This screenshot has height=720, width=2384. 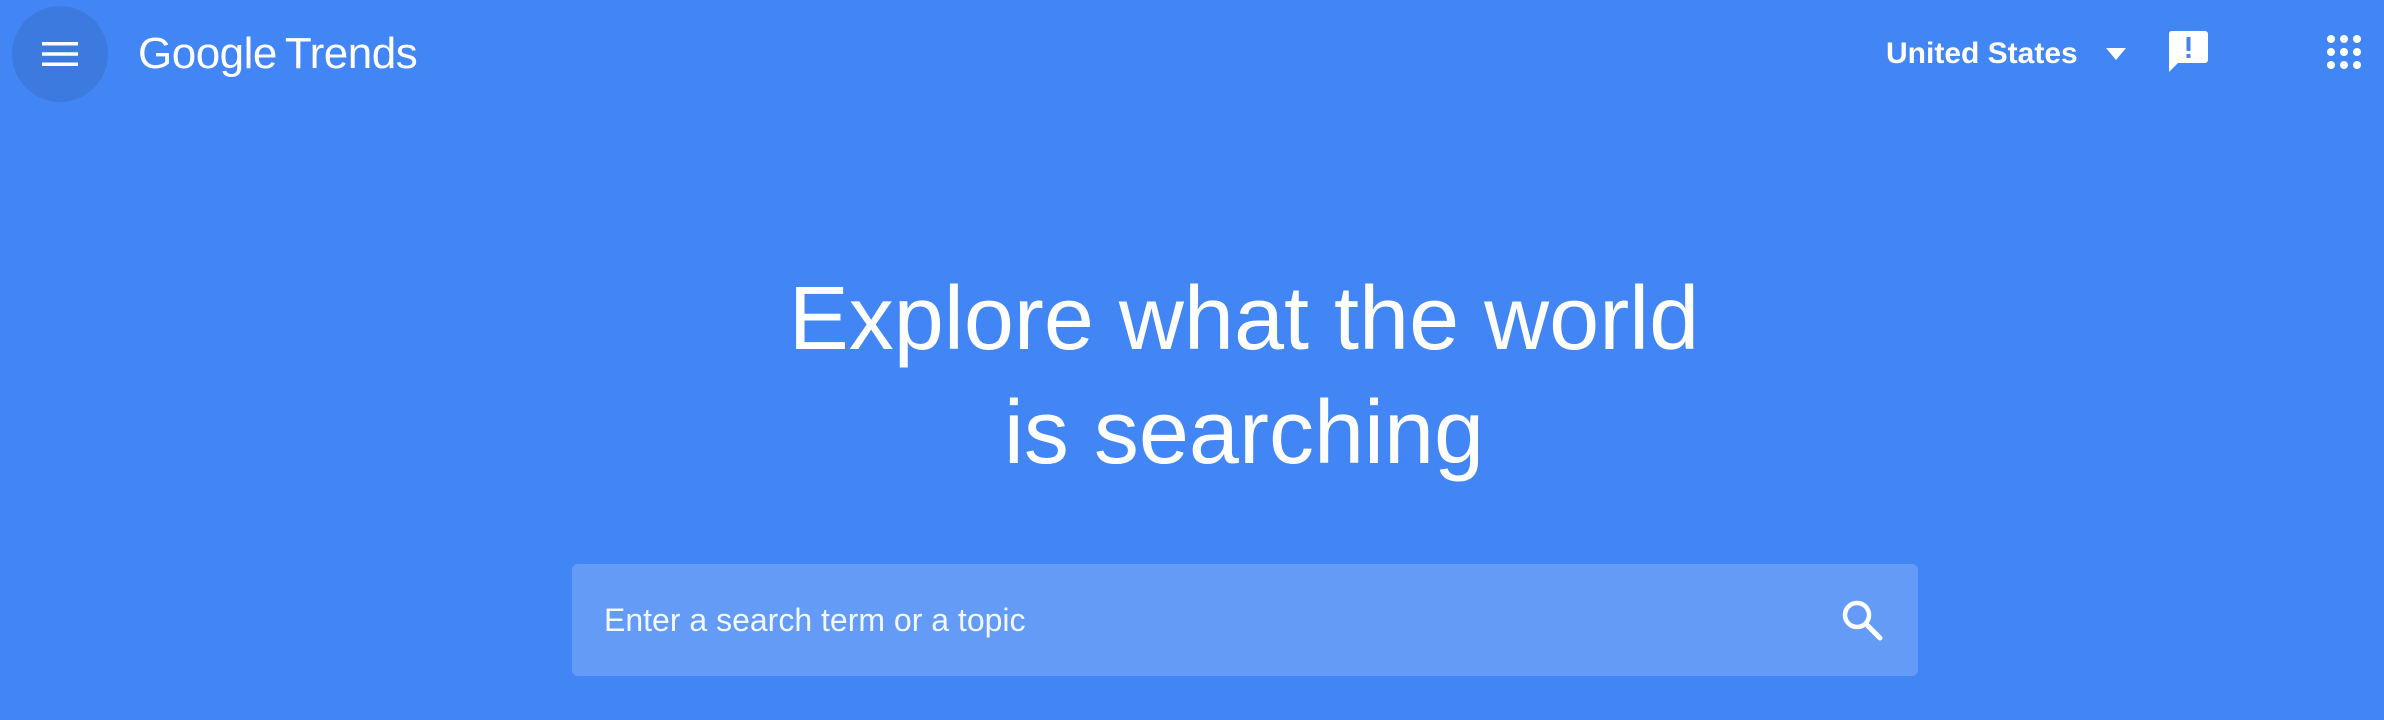 I want to click on search-input, so click(x=1221, y=620).